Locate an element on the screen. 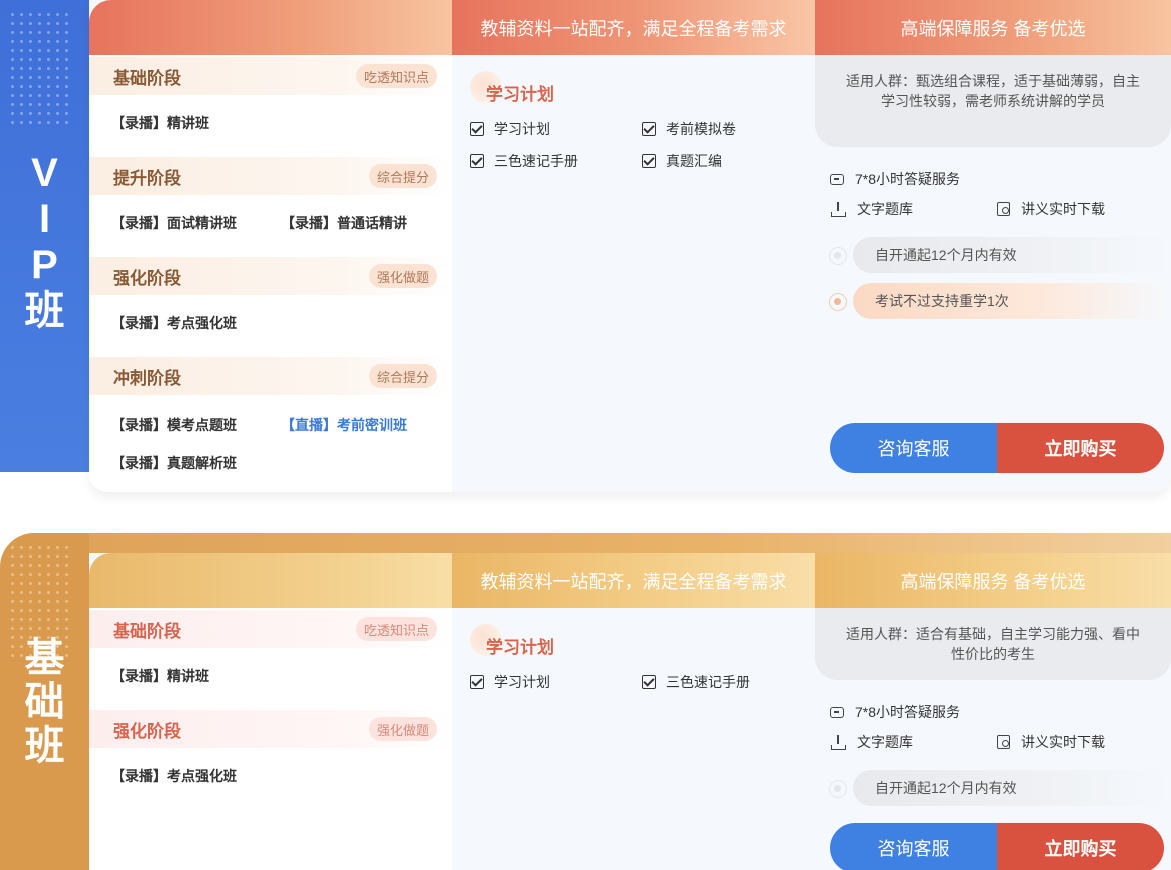  stage-courses: 【录播】模考点题班 【直播】考前密训班 【录播】真题解析班 is located at coordinates (270, 445).